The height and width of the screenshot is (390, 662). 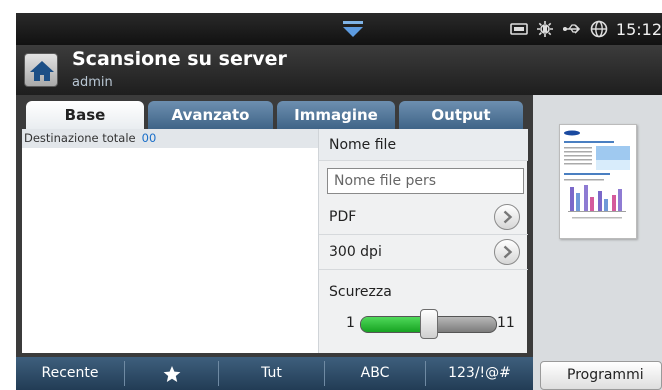 I want to click on status-bar: 15:12, so click(x=339, y=29).